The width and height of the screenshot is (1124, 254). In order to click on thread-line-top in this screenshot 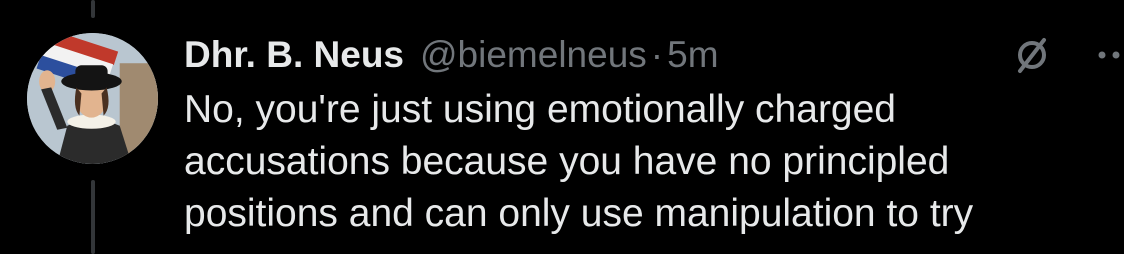, I will do `click(93, 9)`.